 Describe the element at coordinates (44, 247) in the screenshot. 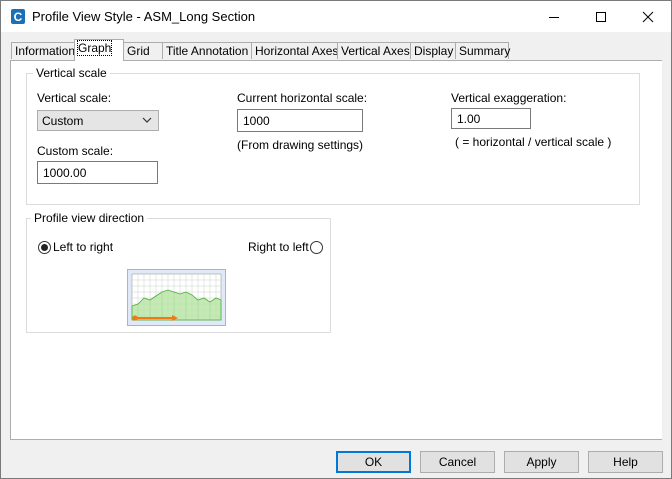

I see `left-to-right-radio` at that location.